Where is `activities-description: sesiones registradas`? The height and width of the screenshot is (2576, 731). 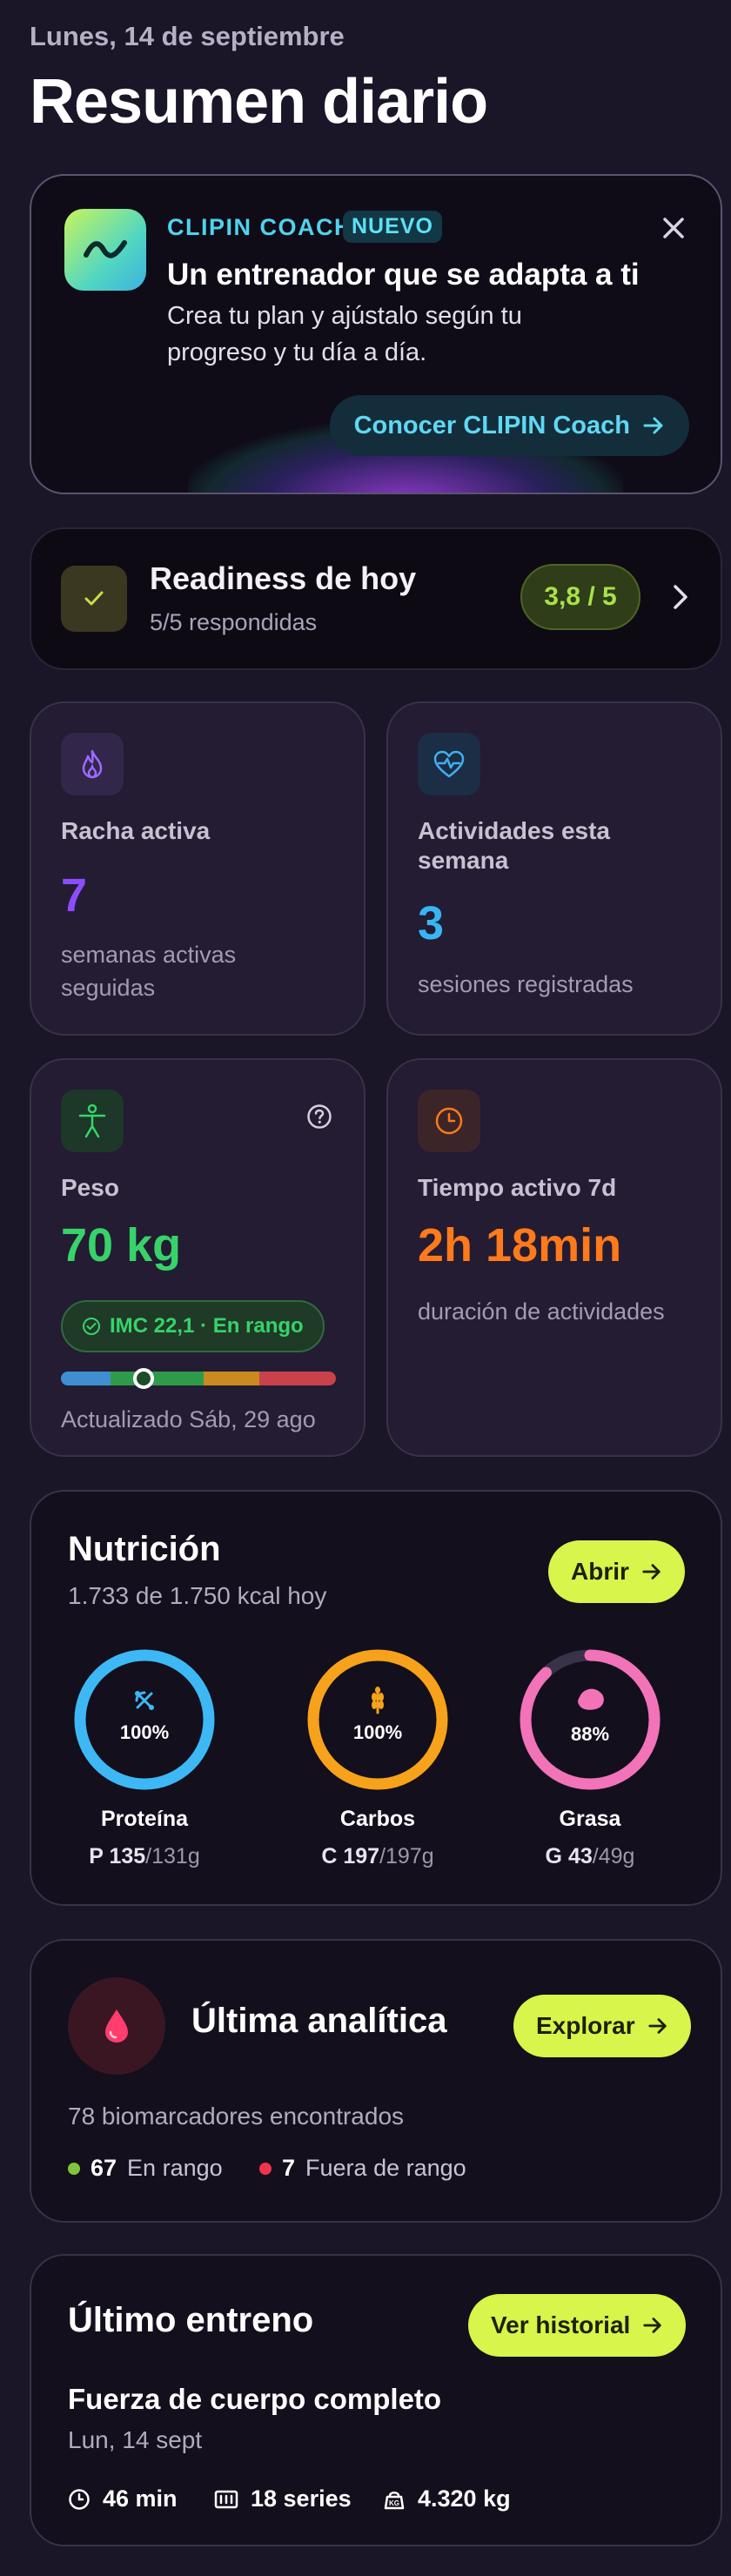 activities-description: sesiones registradas is located at coordinates (526, 984).